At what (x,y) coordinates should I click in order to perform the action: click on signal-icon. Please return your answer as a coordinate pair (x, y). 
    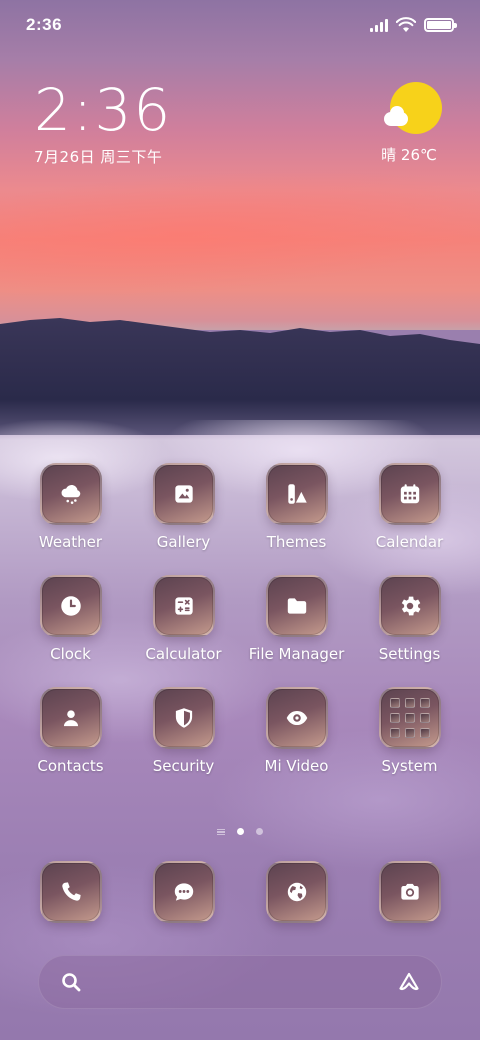
    Looking at the image, I should click on (379, 25).